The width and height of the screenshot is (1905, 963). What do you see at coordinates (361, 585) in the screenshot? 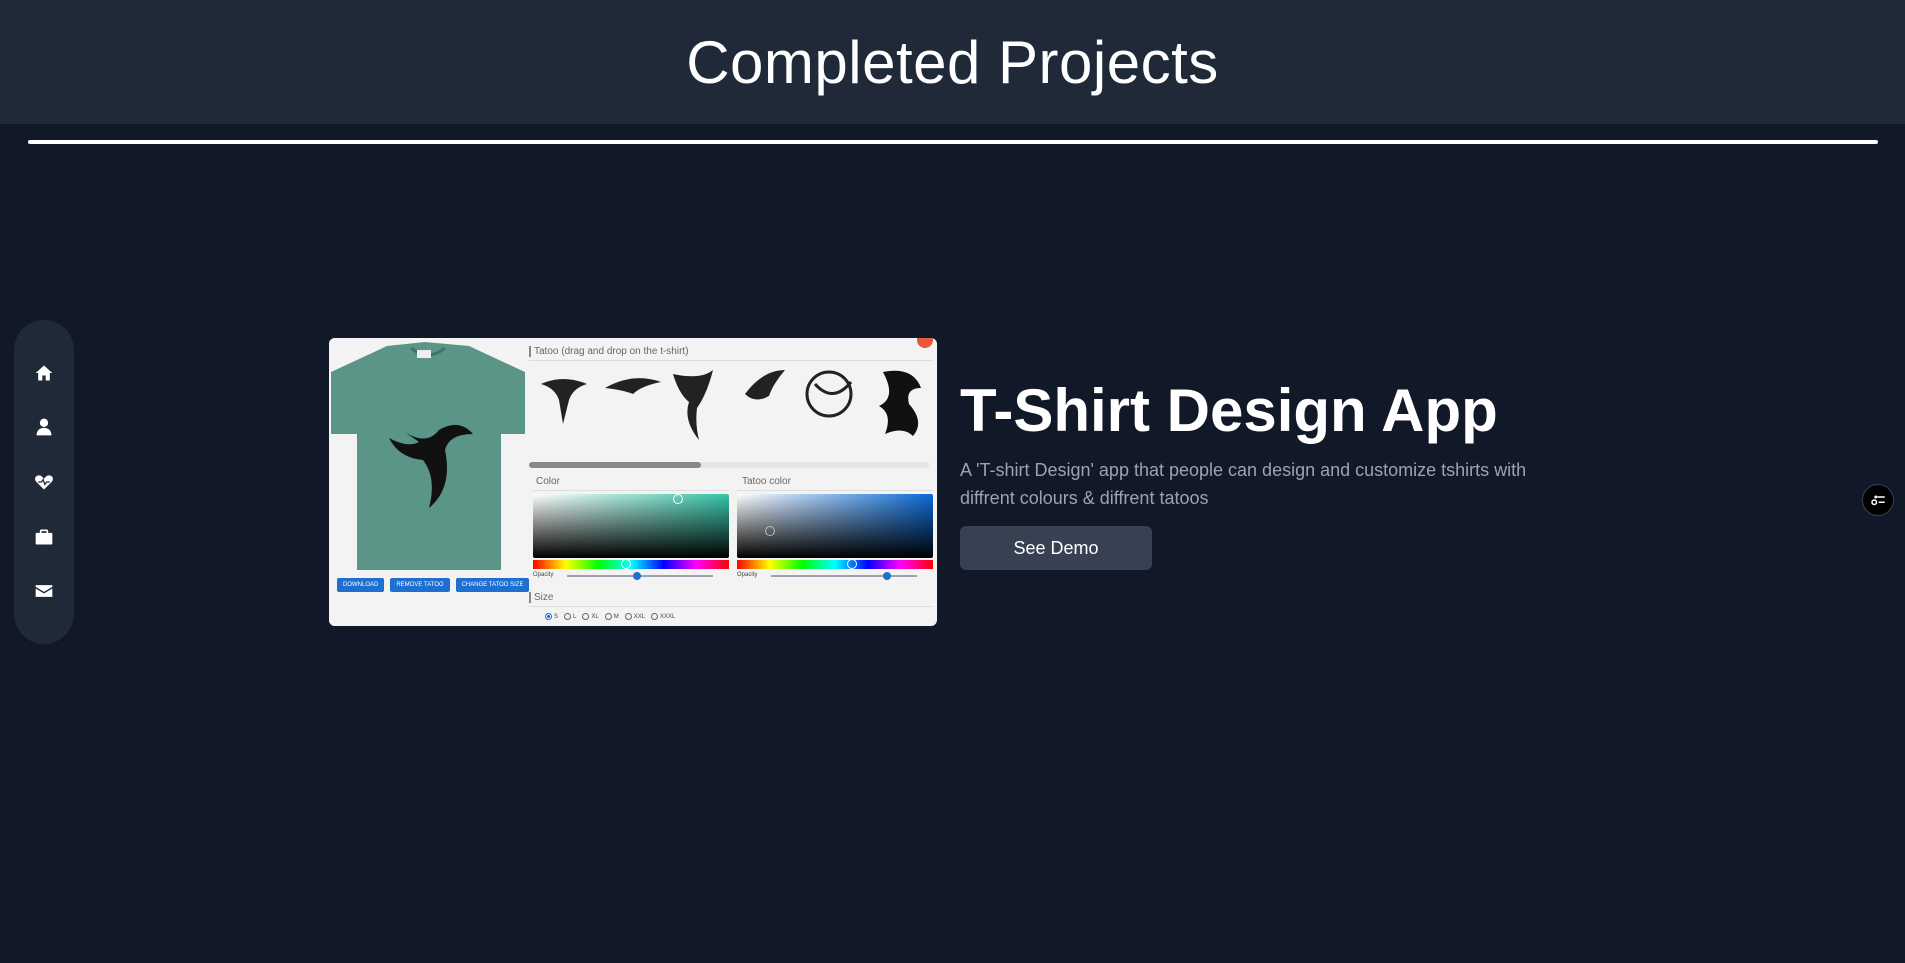
I see `download-button: DOWNLOAD` at bounding box center [361, 585].